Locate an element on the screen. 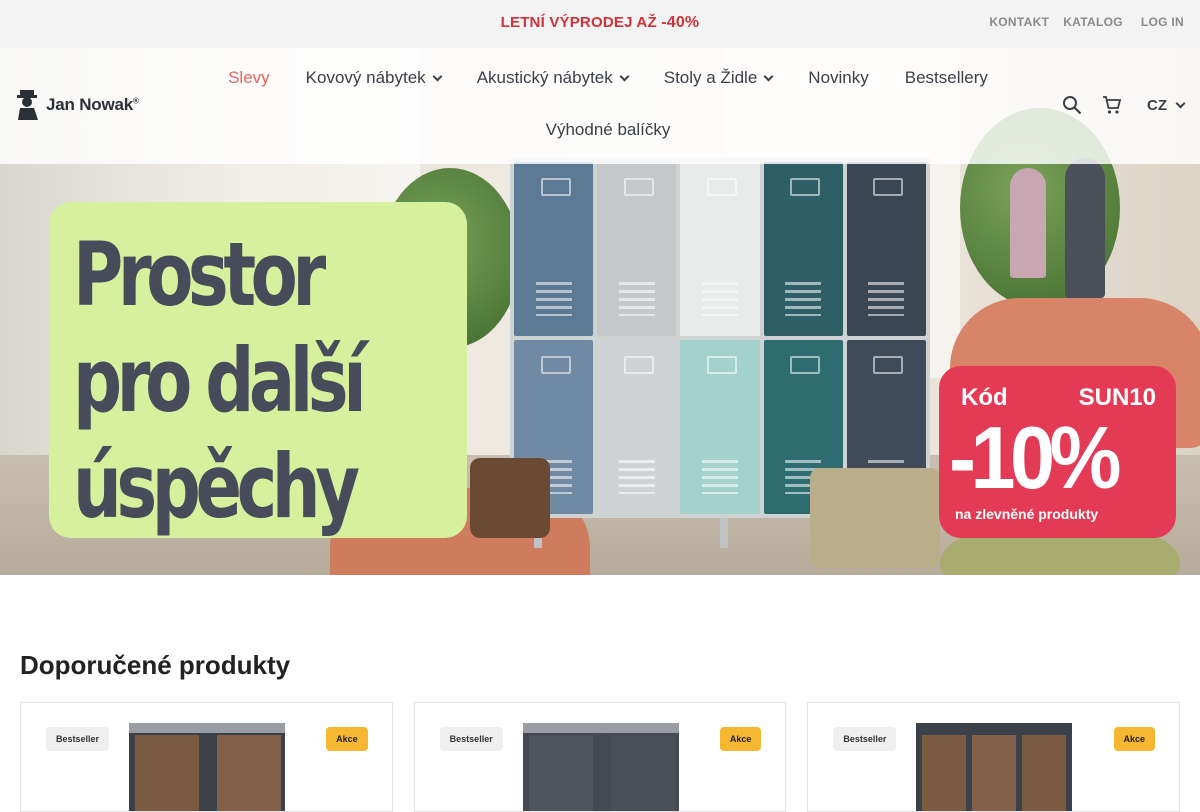 The height and width of the screenshot is (812, 1200). briefcase is located at coordinates (510, 498).